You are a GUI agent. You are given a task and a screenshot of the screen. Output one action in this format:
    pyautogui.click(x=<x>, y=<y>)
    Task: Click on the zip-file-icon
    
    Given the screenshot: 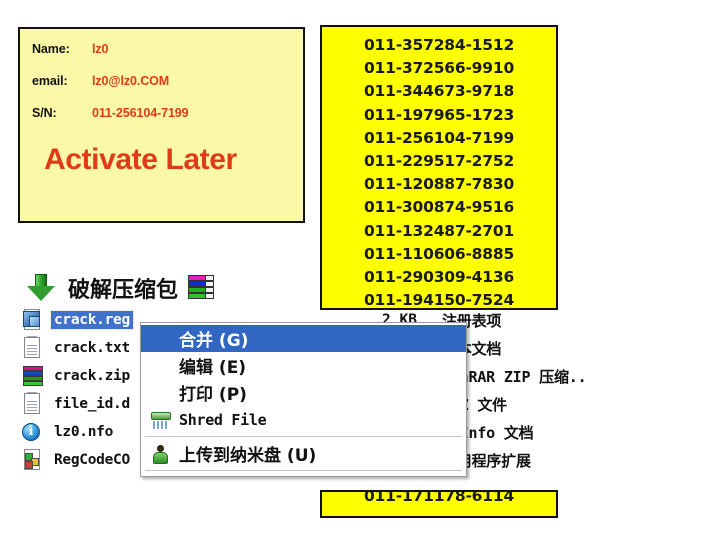 What is the action you would take?
    pyautogui.click(x=34, y=376)
    